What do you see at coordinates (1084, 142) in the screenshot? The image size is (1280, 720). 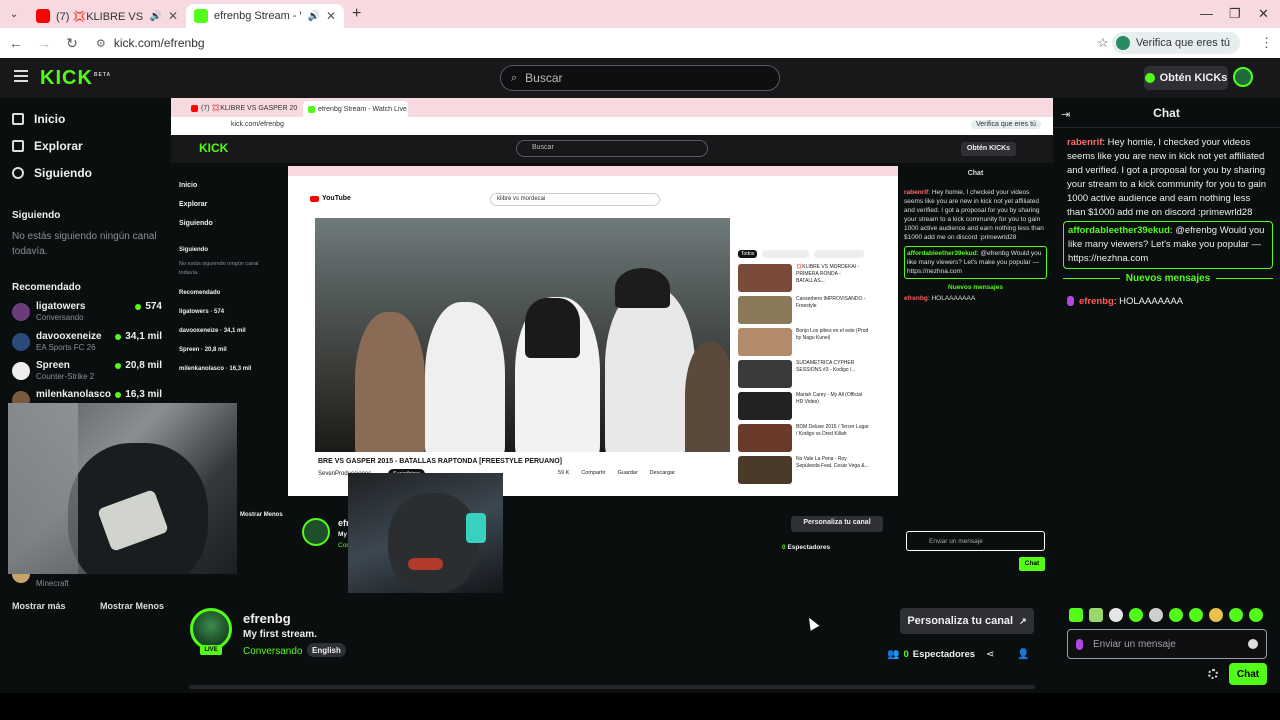 I see `chat-username: rabenrif` at bounding box center [1084, 142].